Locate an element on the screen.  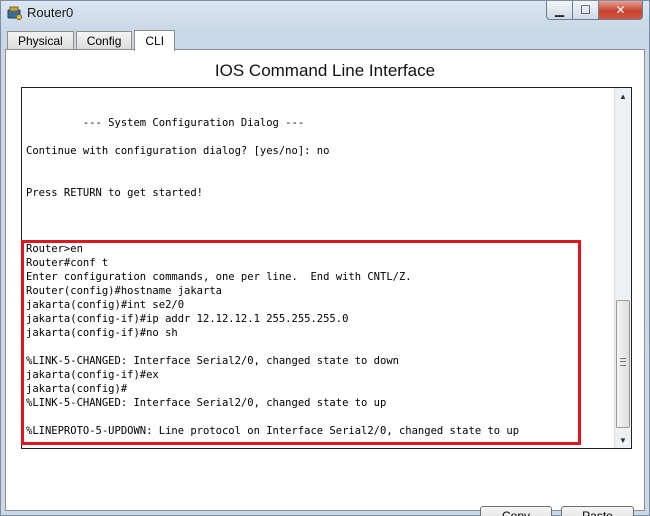
tab-cli: CLI is located at coordinates (155, 40).